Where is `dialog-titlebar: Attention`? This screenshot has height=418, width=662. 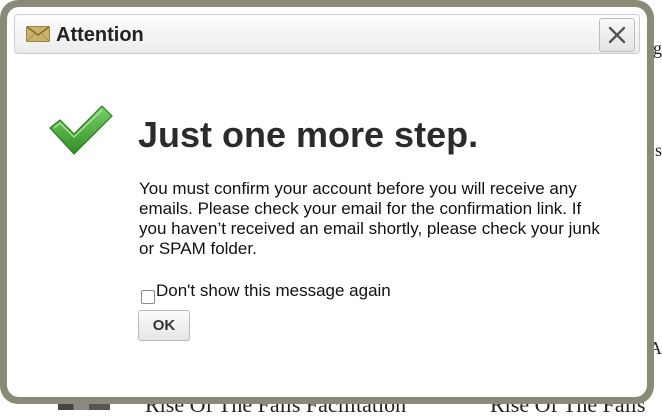
dialog-titlebar: Attention is located at coordinates (327, 34).